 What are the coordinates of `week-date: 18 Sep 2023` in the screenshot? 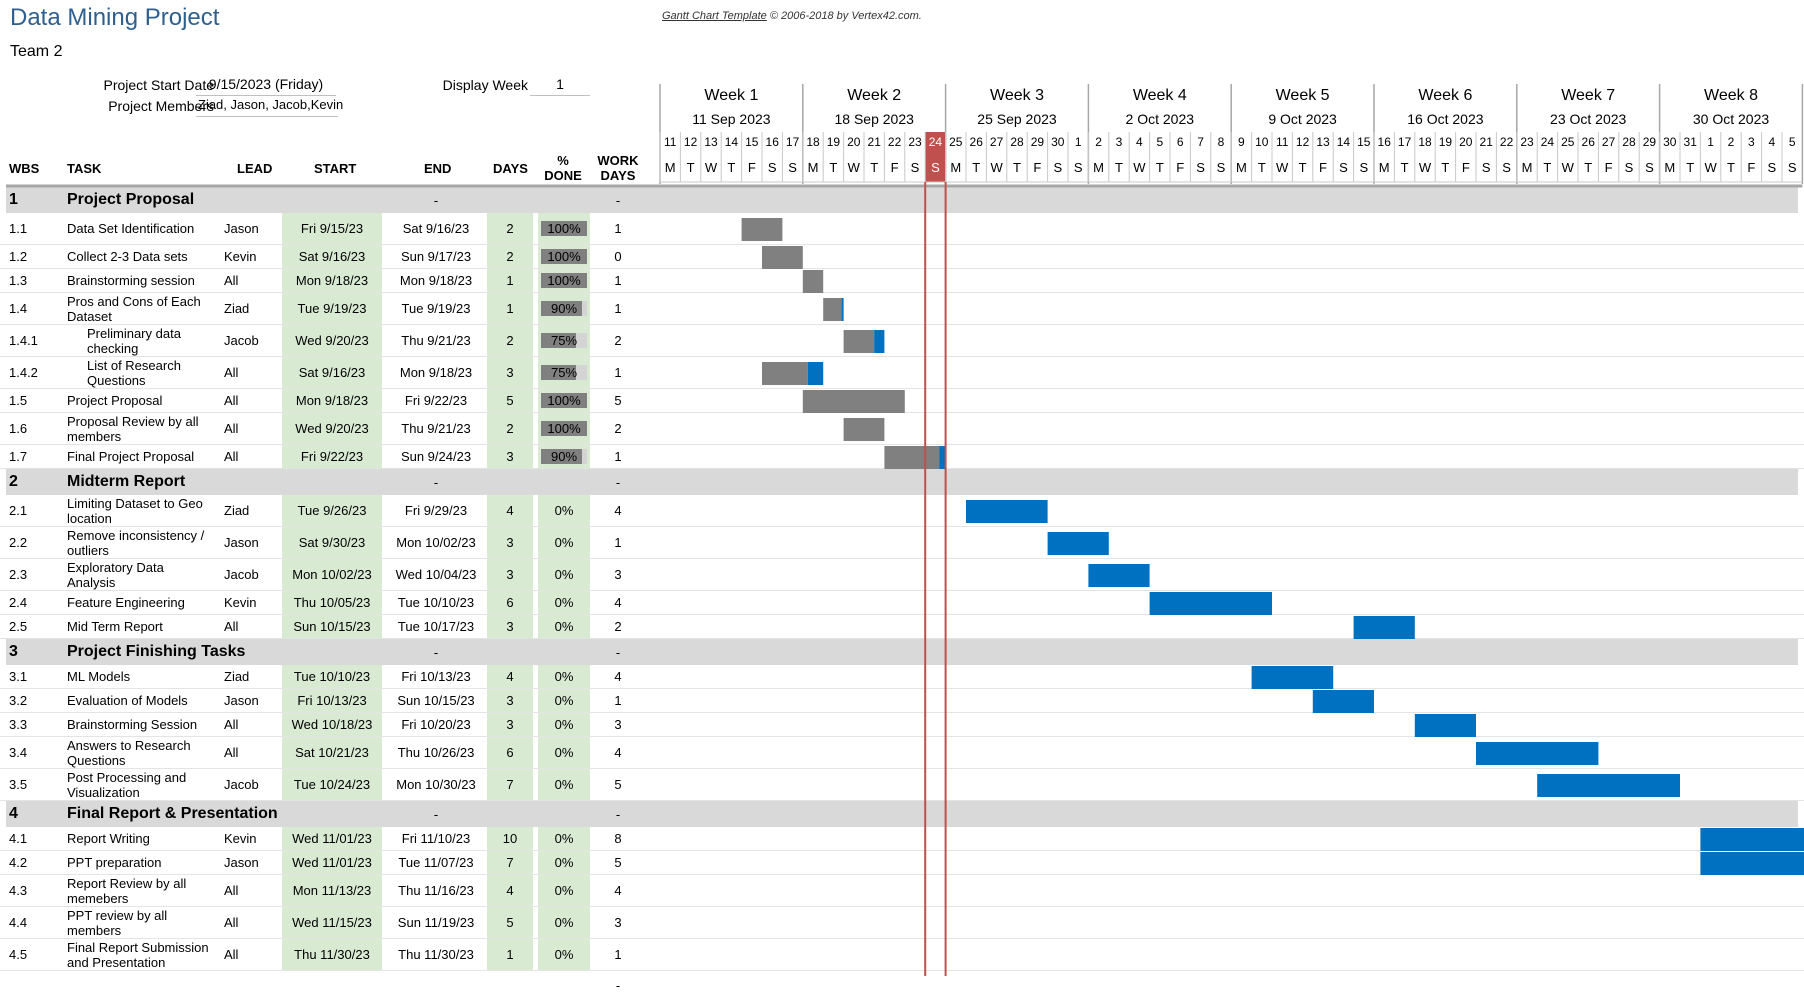 It's located at (874, 119).